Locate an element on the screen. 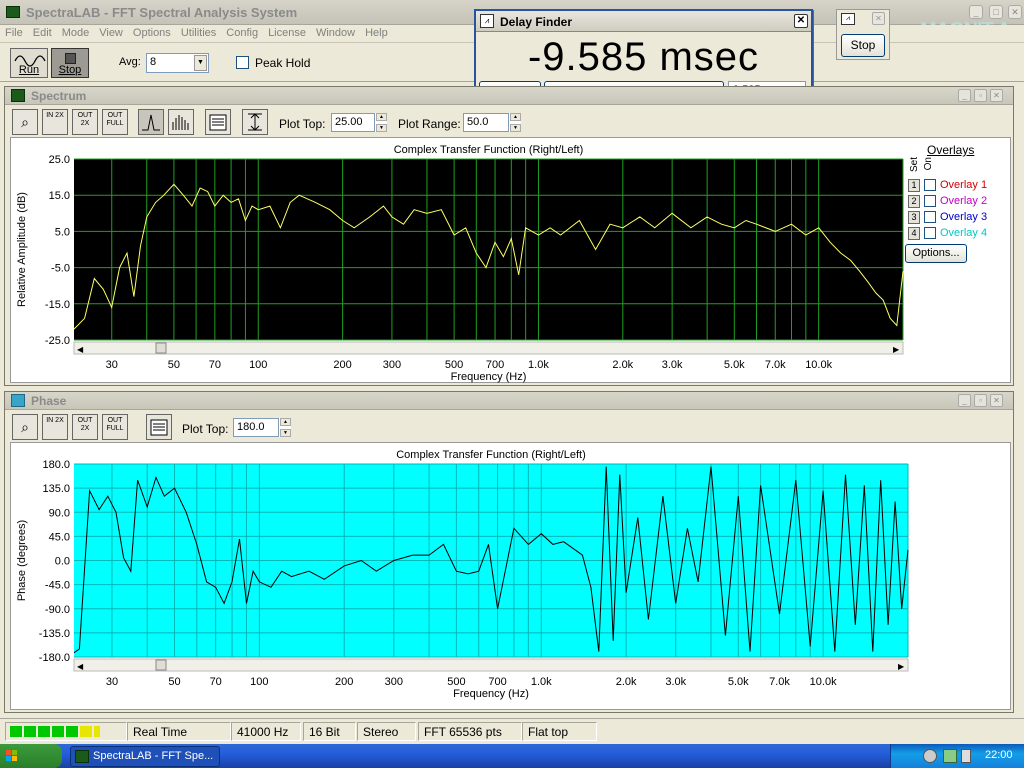  phase-zoom-out-full-icon: OUT FULL is located at coordinates (115, 427).